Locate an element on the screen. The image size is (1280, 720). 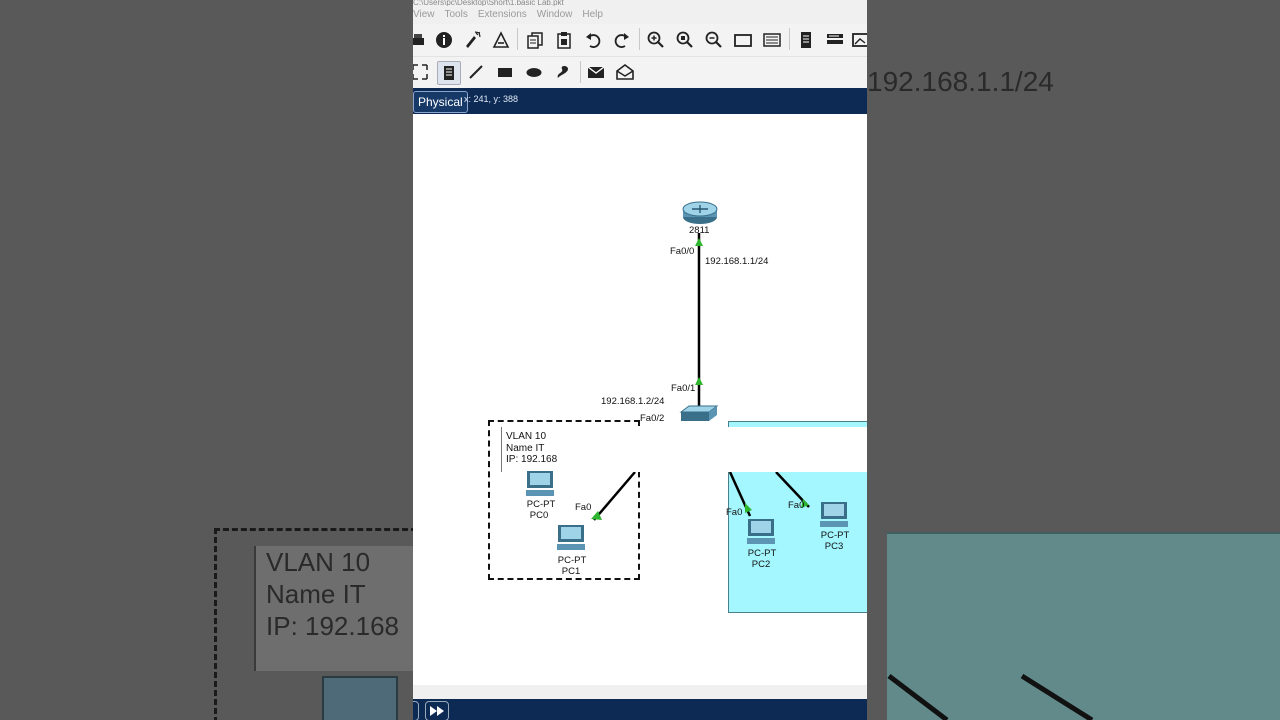
play-button is located at coordinates (416, 710).